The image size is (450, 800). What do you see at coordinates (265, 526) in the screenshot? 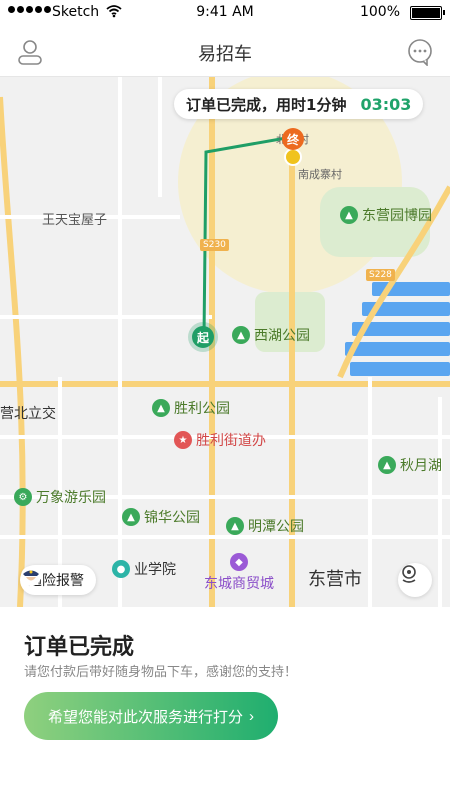
I see `poi-mingtan: ▲ 明潭公园` at bounding box center [265, 526].